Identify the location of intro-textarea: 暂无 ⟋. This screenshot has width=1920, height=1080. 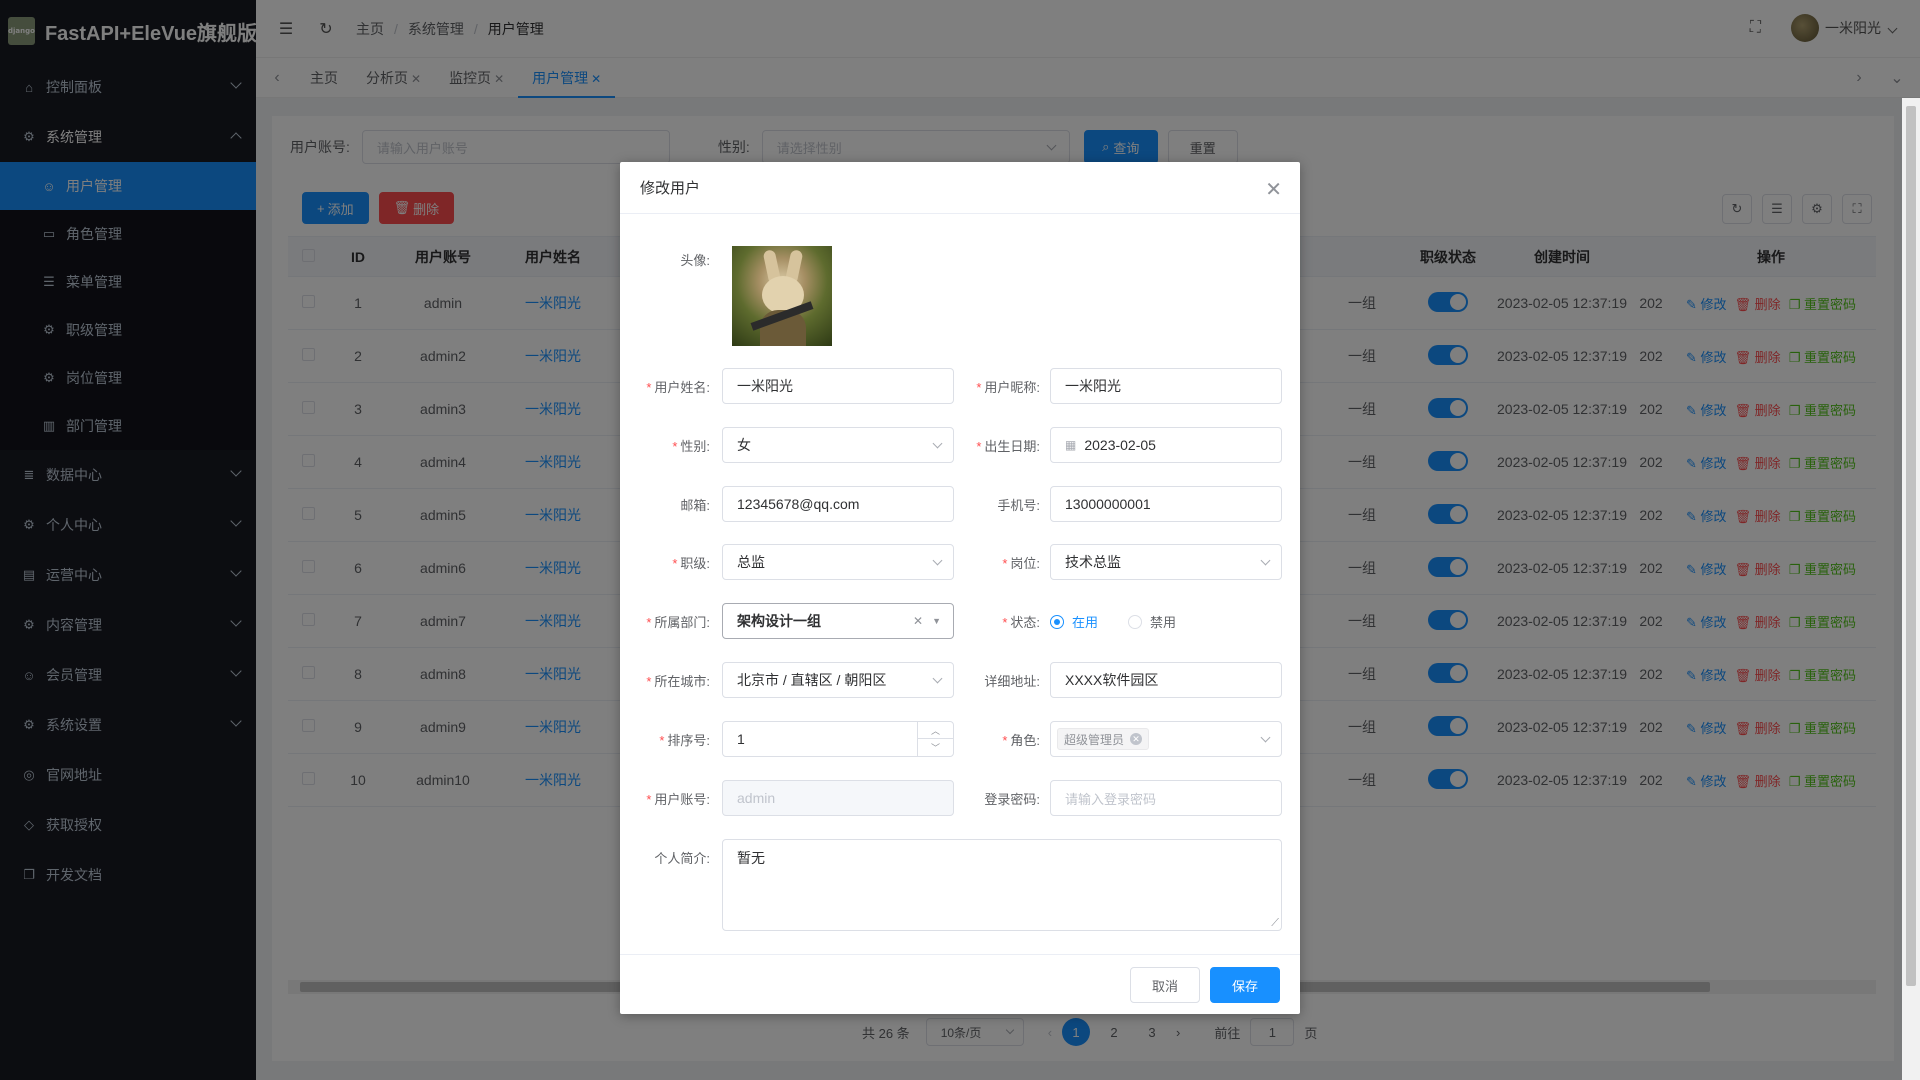
(1002, 885).